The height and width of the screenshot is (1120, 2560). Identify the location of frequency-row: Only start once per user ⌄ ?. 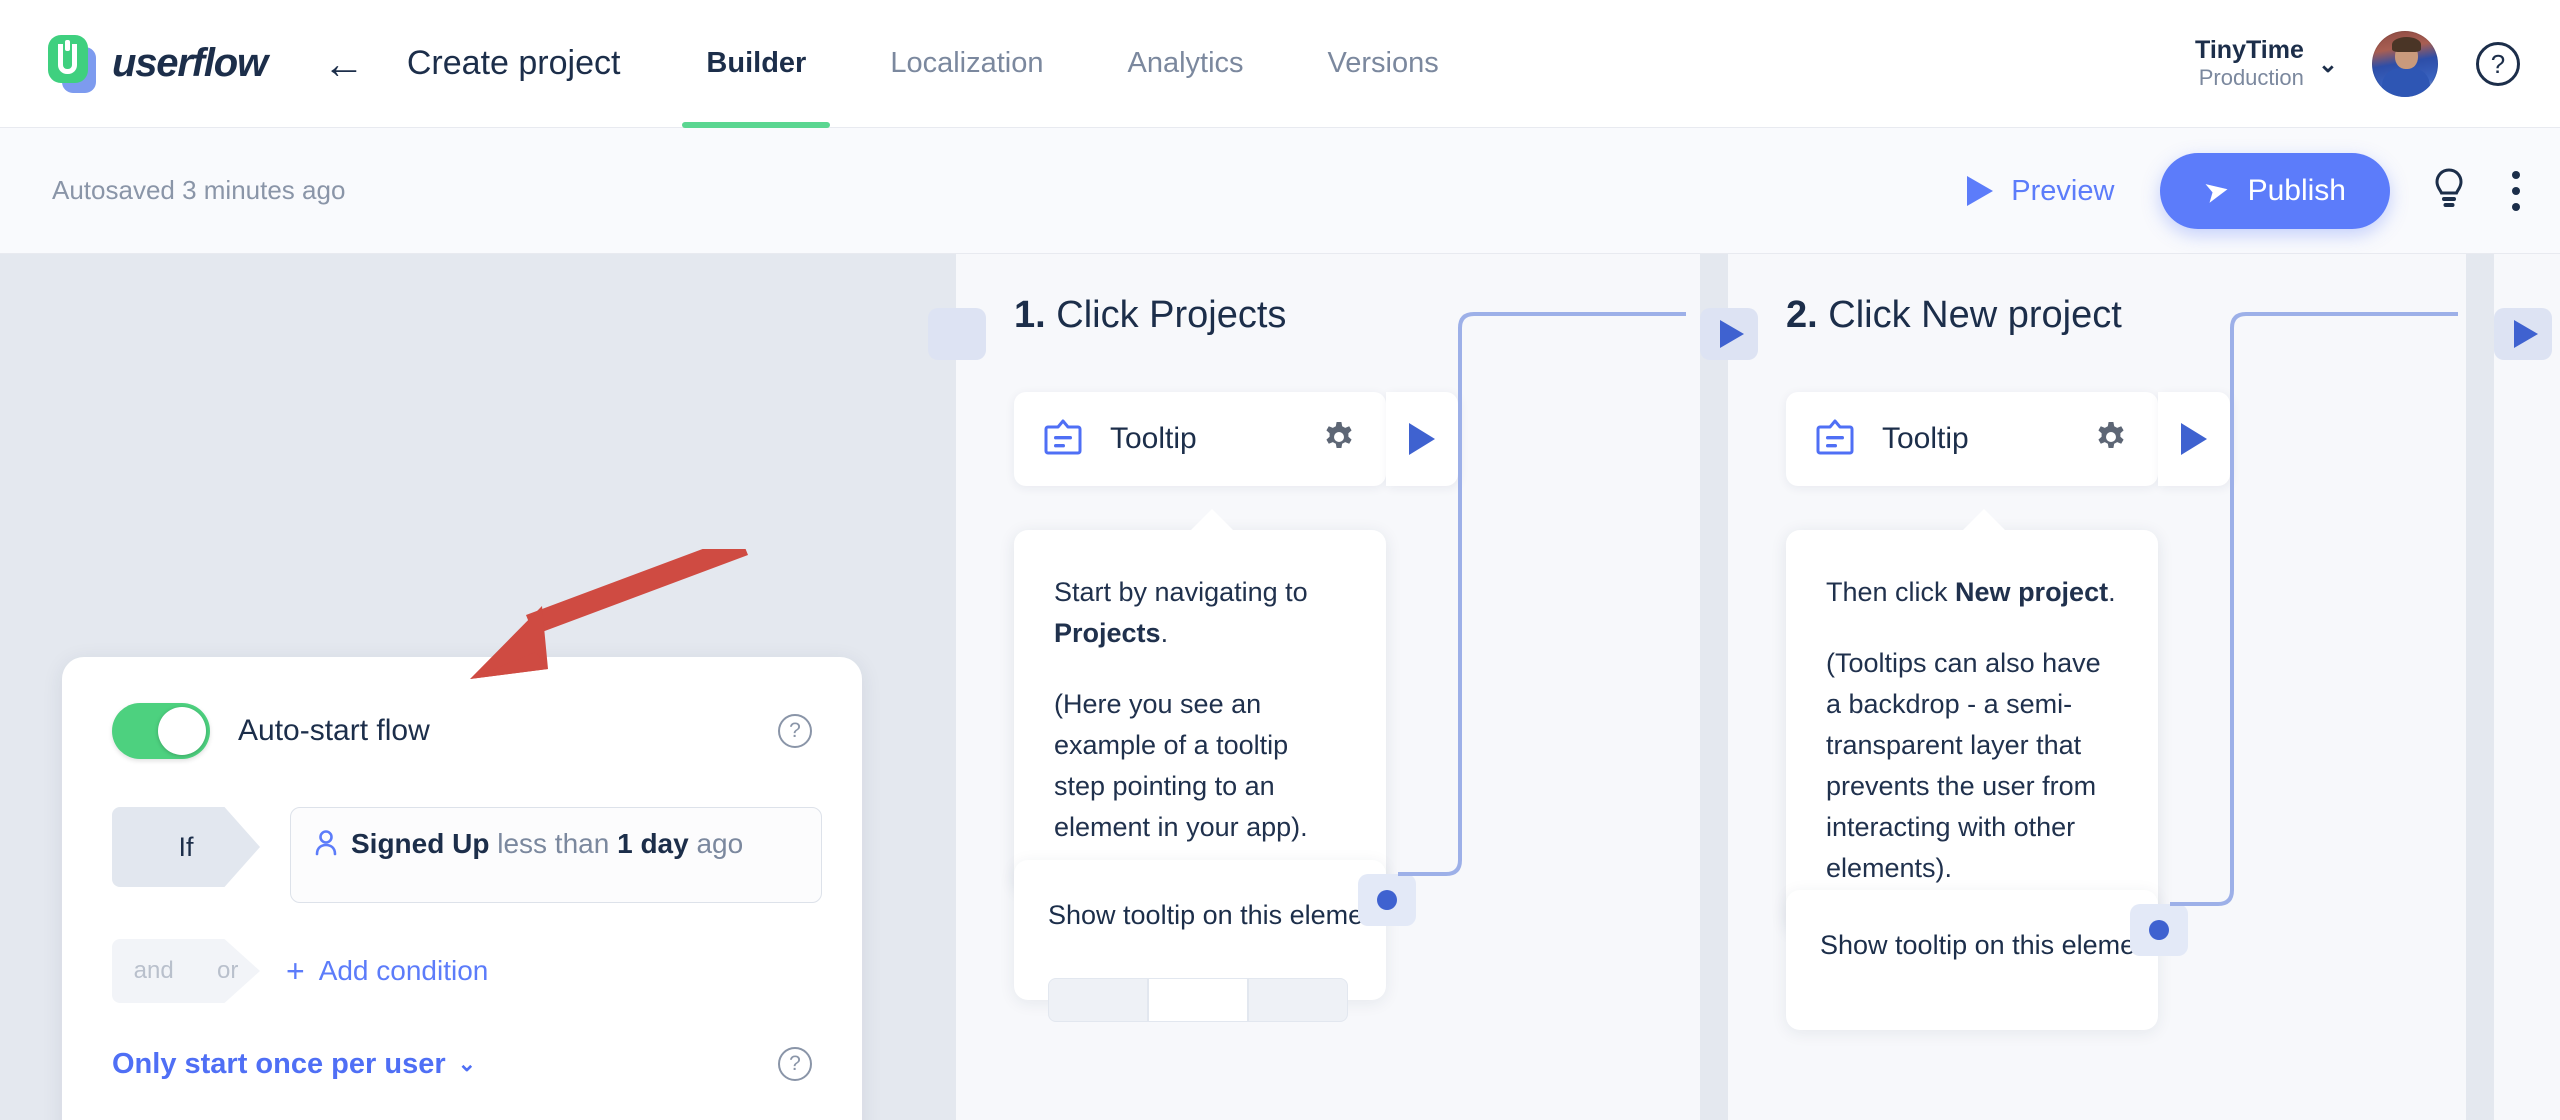
(487, 1064).